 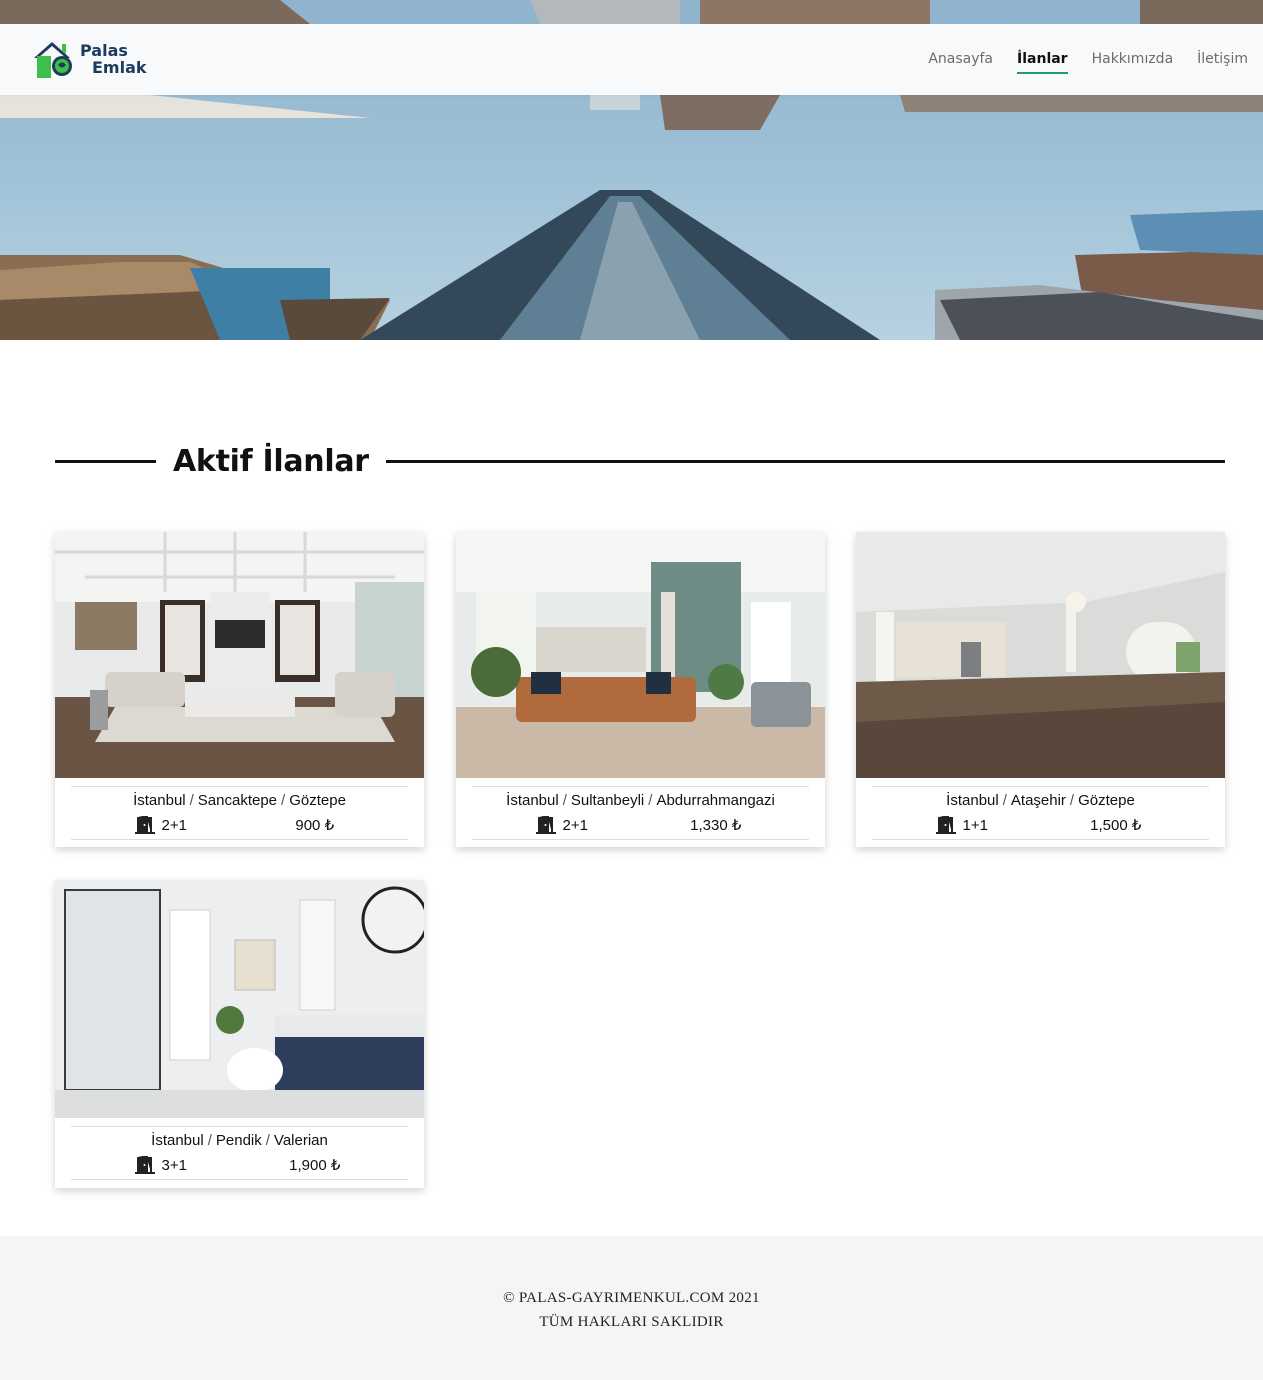 I want to click on listing-location: İstanbul / Ataşehir / Göztepe, so click(x=1040, y=801).